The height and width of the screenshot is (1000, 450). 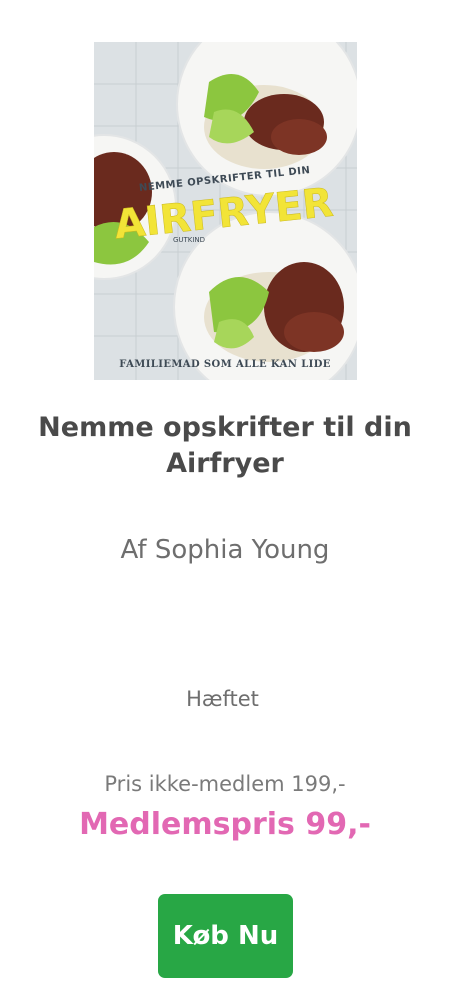 I want to click on price-non-member: Pris ikke-medlem 199,-, so click(x=225, y=784).